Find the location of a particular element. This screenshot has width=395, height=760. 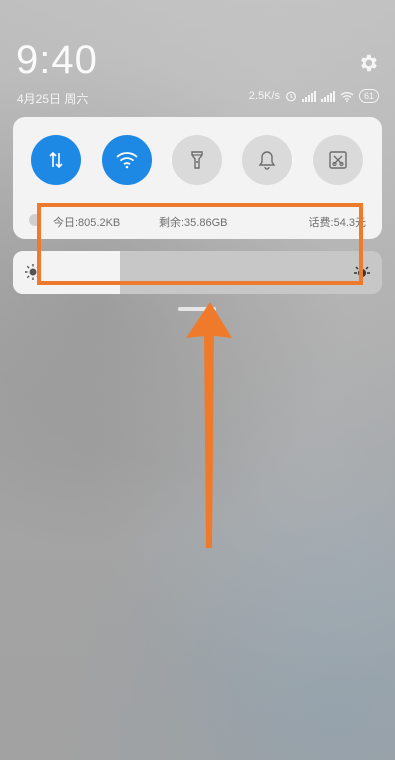

status-bar-right: 2.5K/s 61 is located at coordinates (314, 96).